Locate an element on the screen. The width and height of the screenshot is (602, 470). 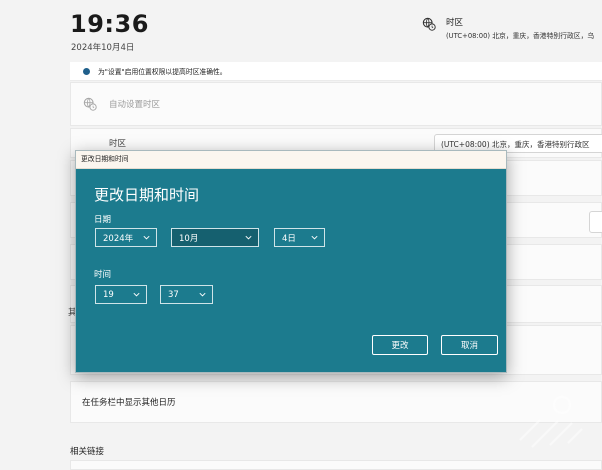
day-value: 4日 is located at coordinates (289, 238).